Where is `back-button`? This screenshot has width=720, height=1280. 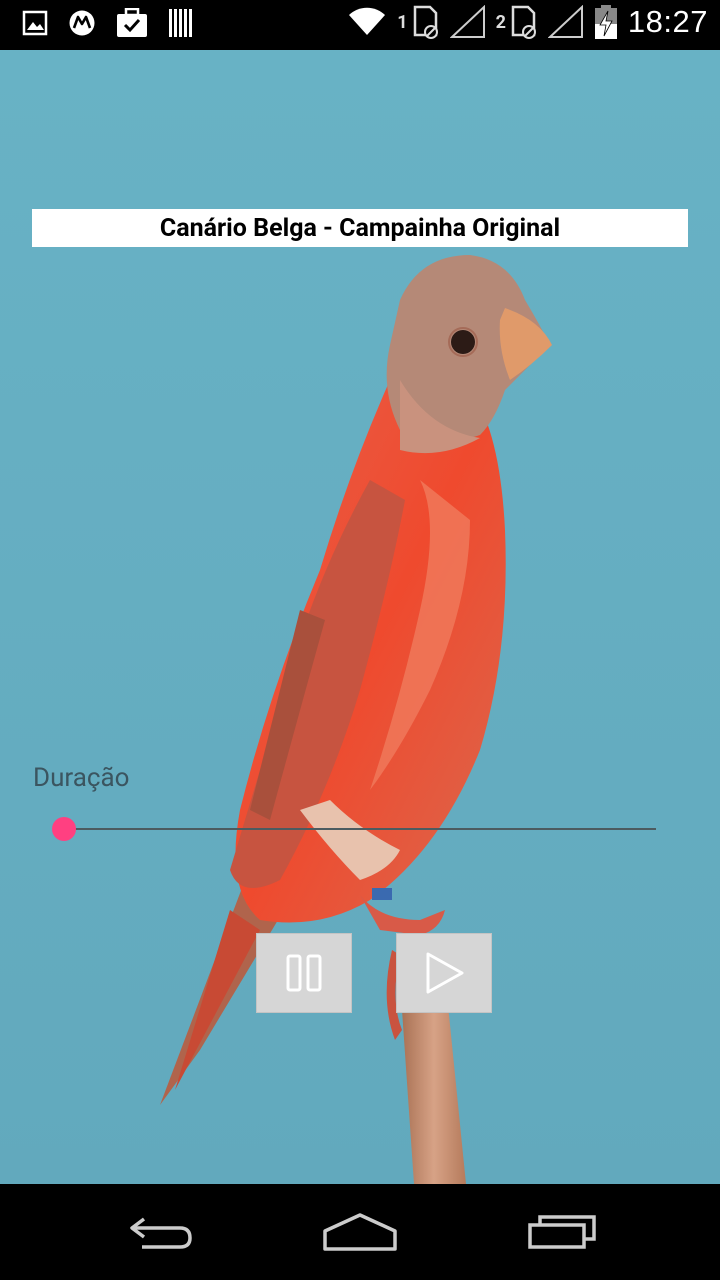
back-button is located at coordinates (160, 1231).